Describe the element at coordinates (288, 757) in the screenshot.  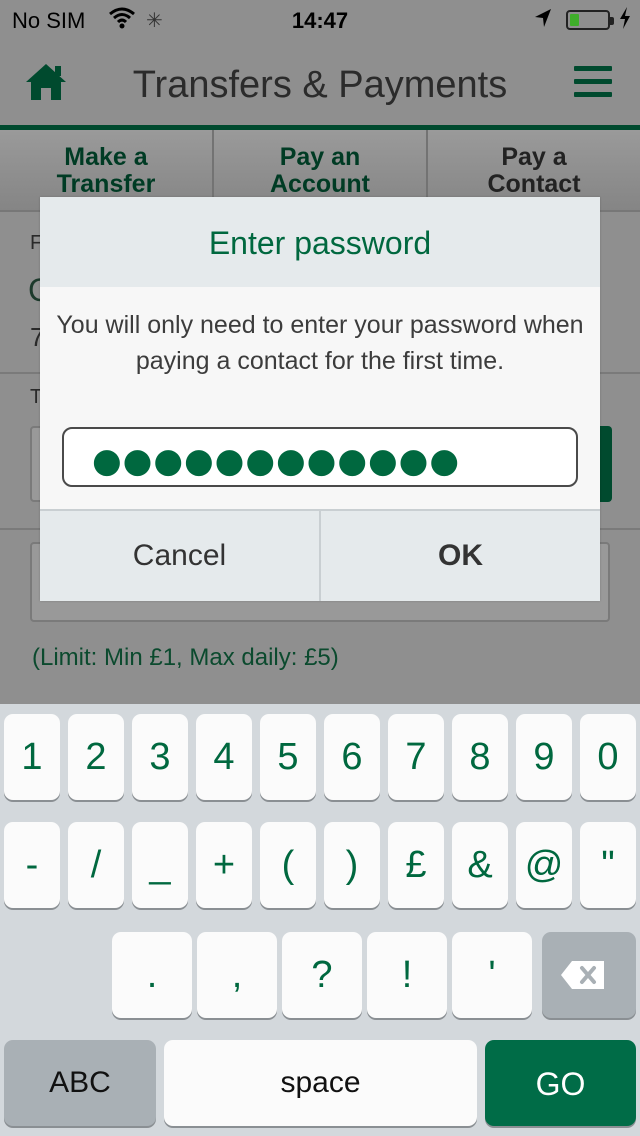
I see `key-5: 5` at that location.